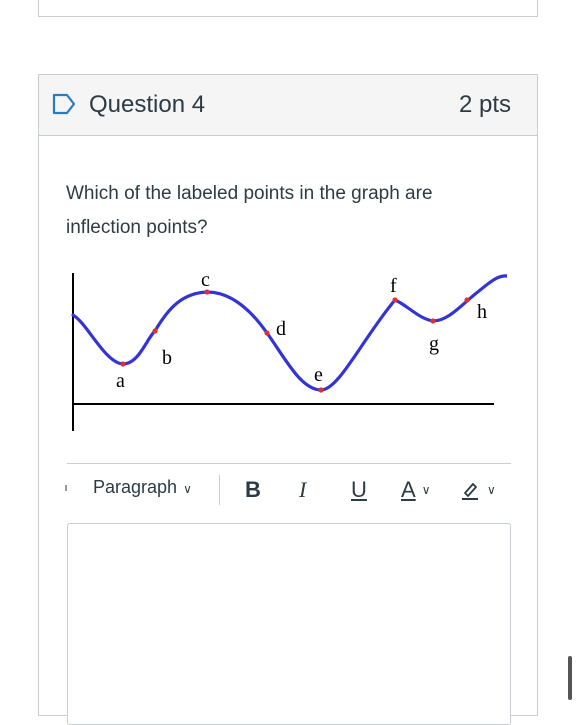 This screenshot has width=576, height=725. Describe the element at coordinates (393, 286) in the screenshot. I see `graph-label-f: f` at that location.